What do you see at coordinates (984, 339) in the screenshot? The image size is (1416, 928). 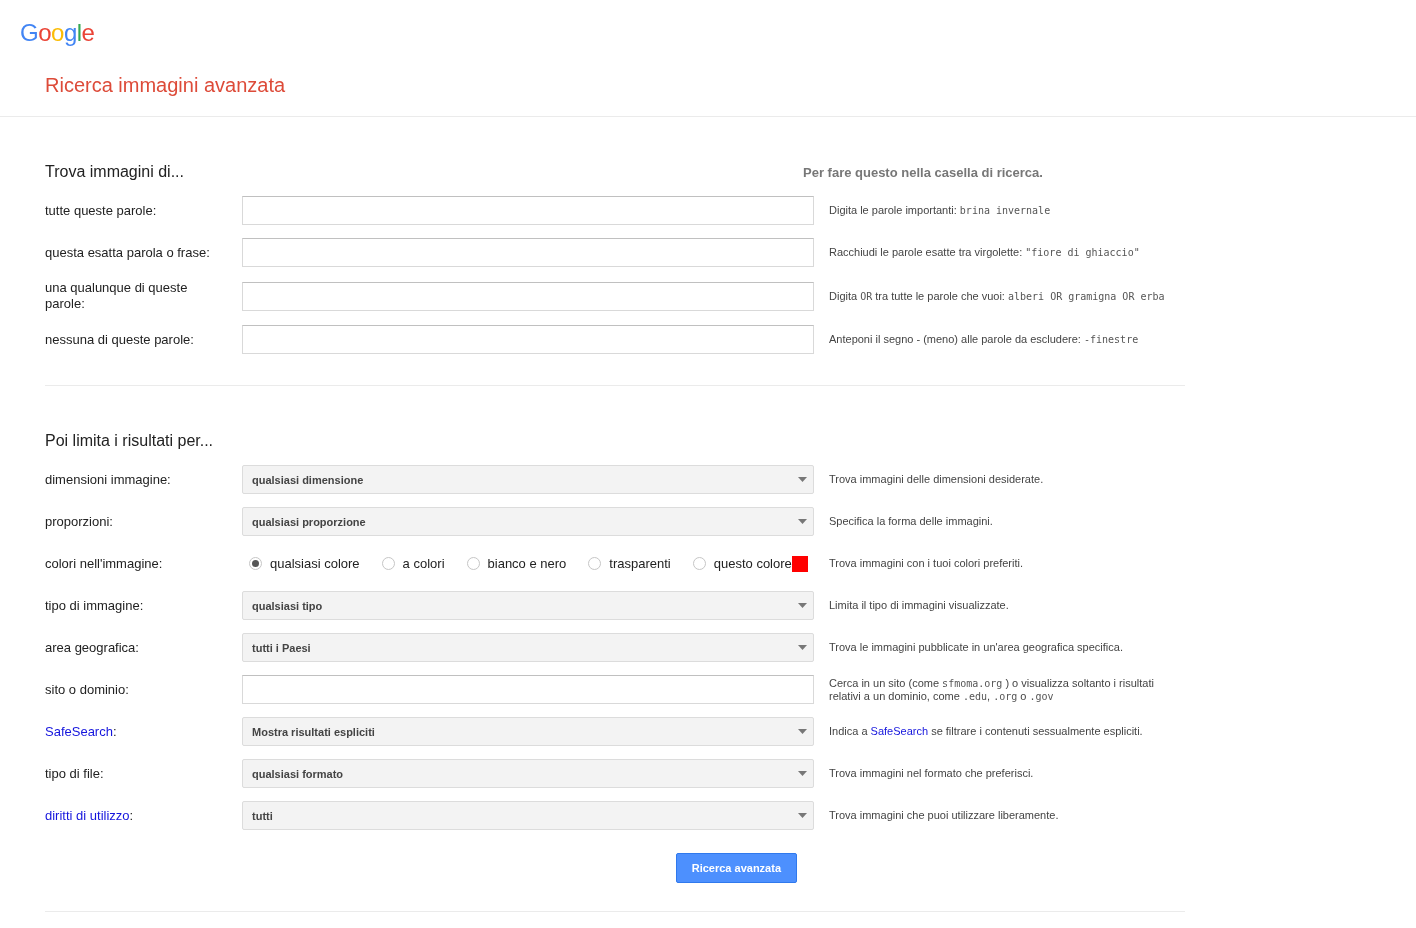 I see `field-hint: Anteponi il segno - (meno) alle parole da escludere: -finestre` at bounding box center [984, 339].